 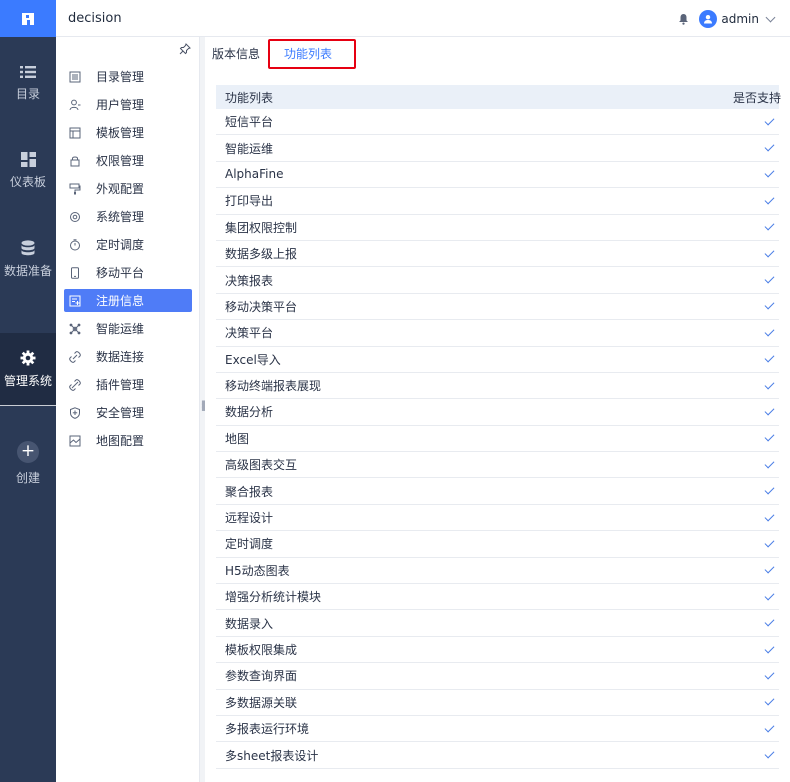 What do you see at coordinates (28, 71) in the screenshot?
I see `list-icon` at bounding box center [28, 71].